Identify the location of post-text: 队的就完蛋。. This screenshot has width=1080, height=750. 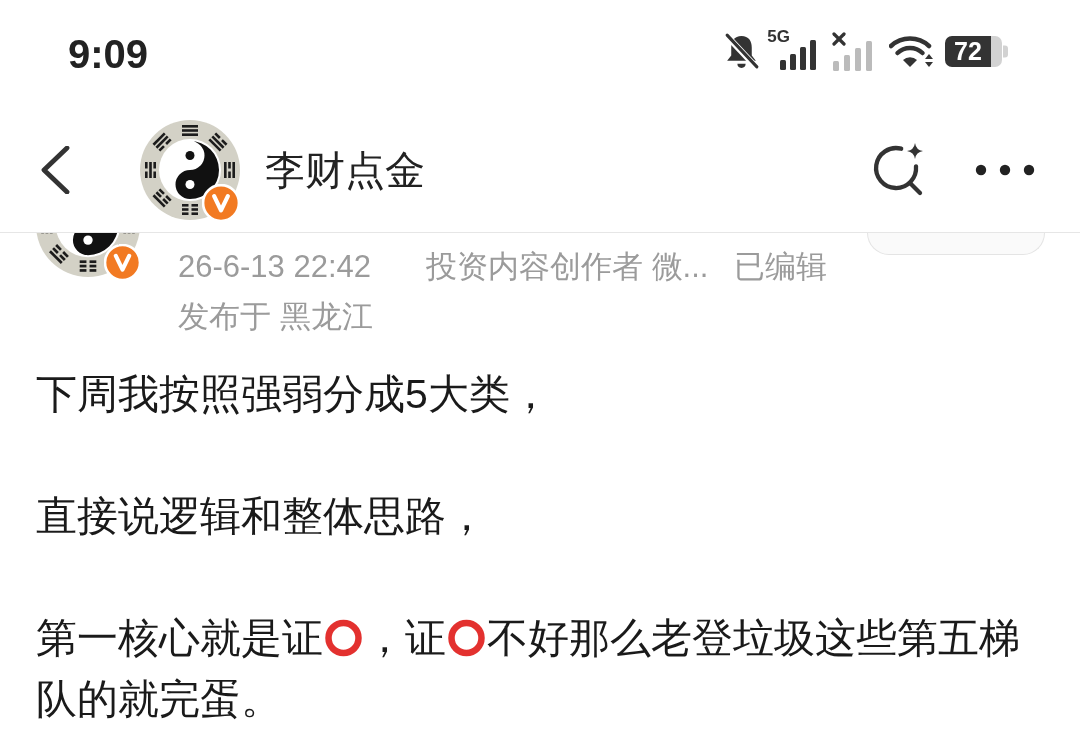
(159, 699).